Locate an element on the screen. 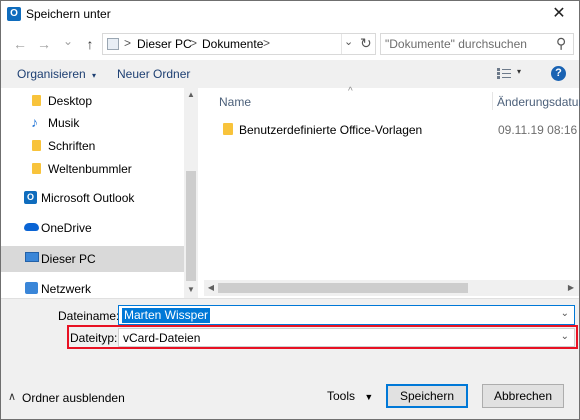 The image size is (580, 420). tools-dropdown-icon: ▼ is located at coordinates (369, 397).